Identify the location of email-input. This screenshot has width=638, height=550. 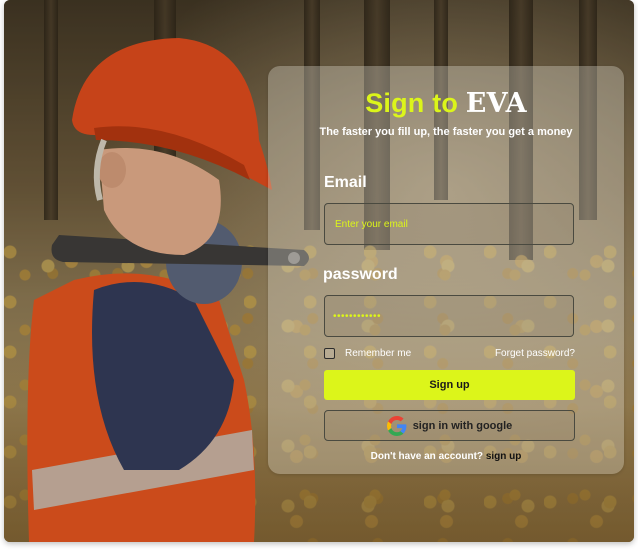
(453, 224).